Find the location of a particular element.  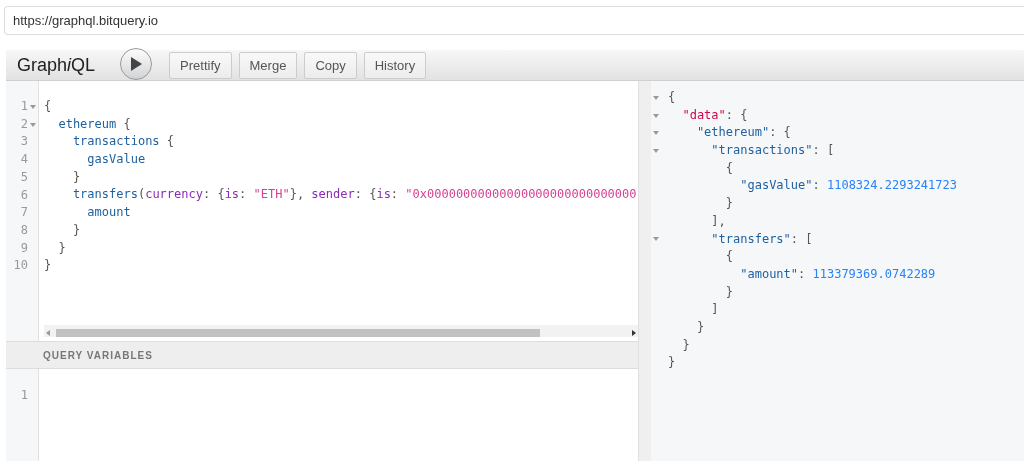

code-line: gasValue is located at coordinates (116, 160).